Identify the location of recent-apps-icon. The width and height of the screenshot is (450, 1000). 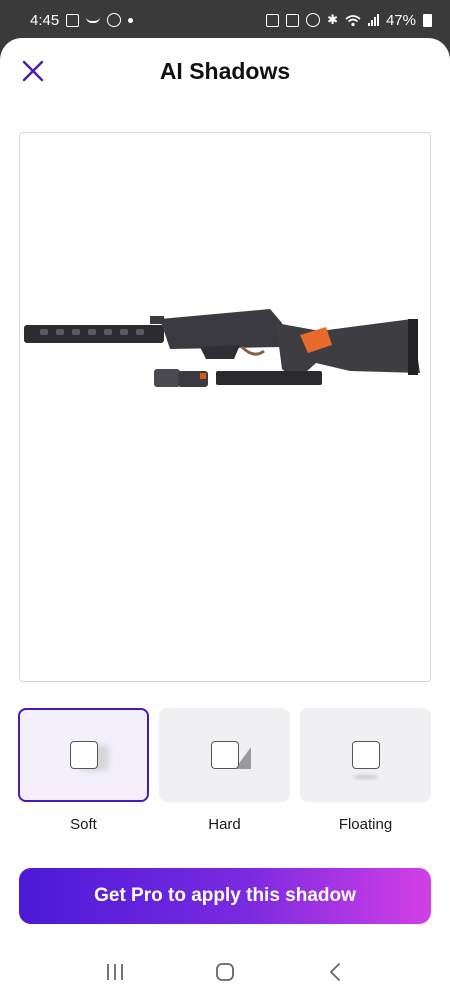
(115, 971).